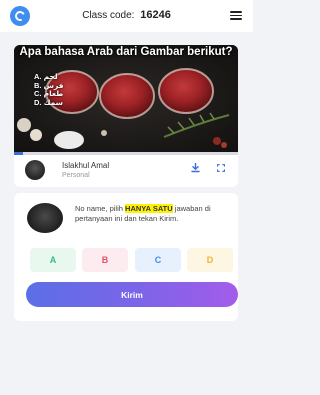 Image resolution: width=320 pixels, height=395 pixels. Describe the element at coordinates (221, 168) in the screenshot. I see `fullscreen-icon` at that location.